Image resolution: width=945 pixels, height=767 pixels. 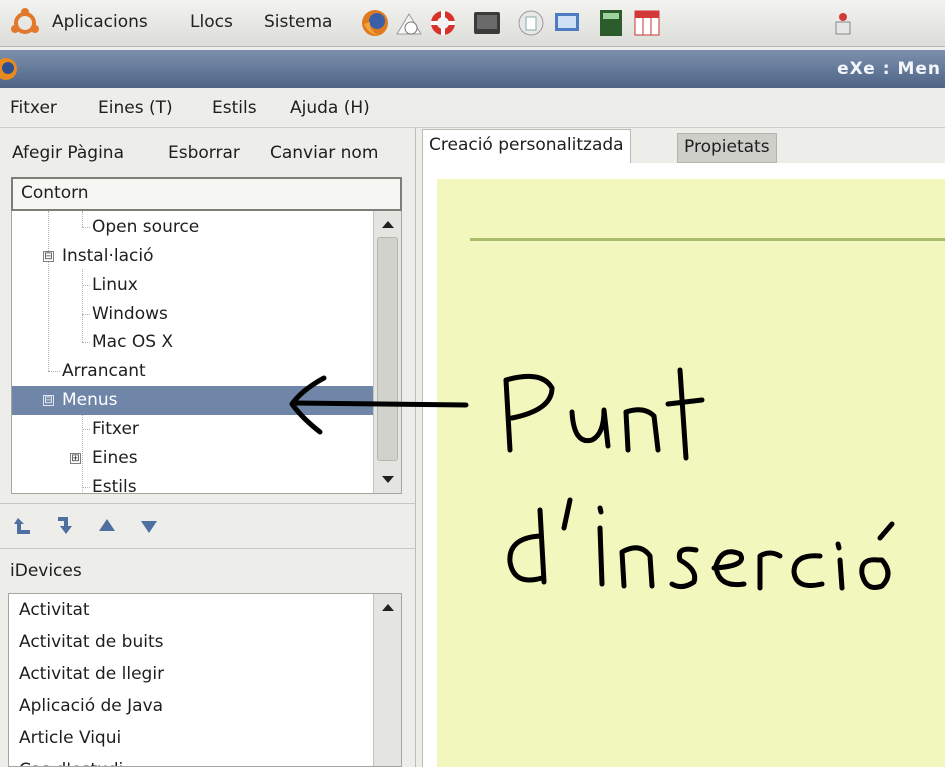 What do you see at coordinates (324, 153) in the screenshot?
I see `rename-button: Canviar nom` at bounding box center [324, 153].